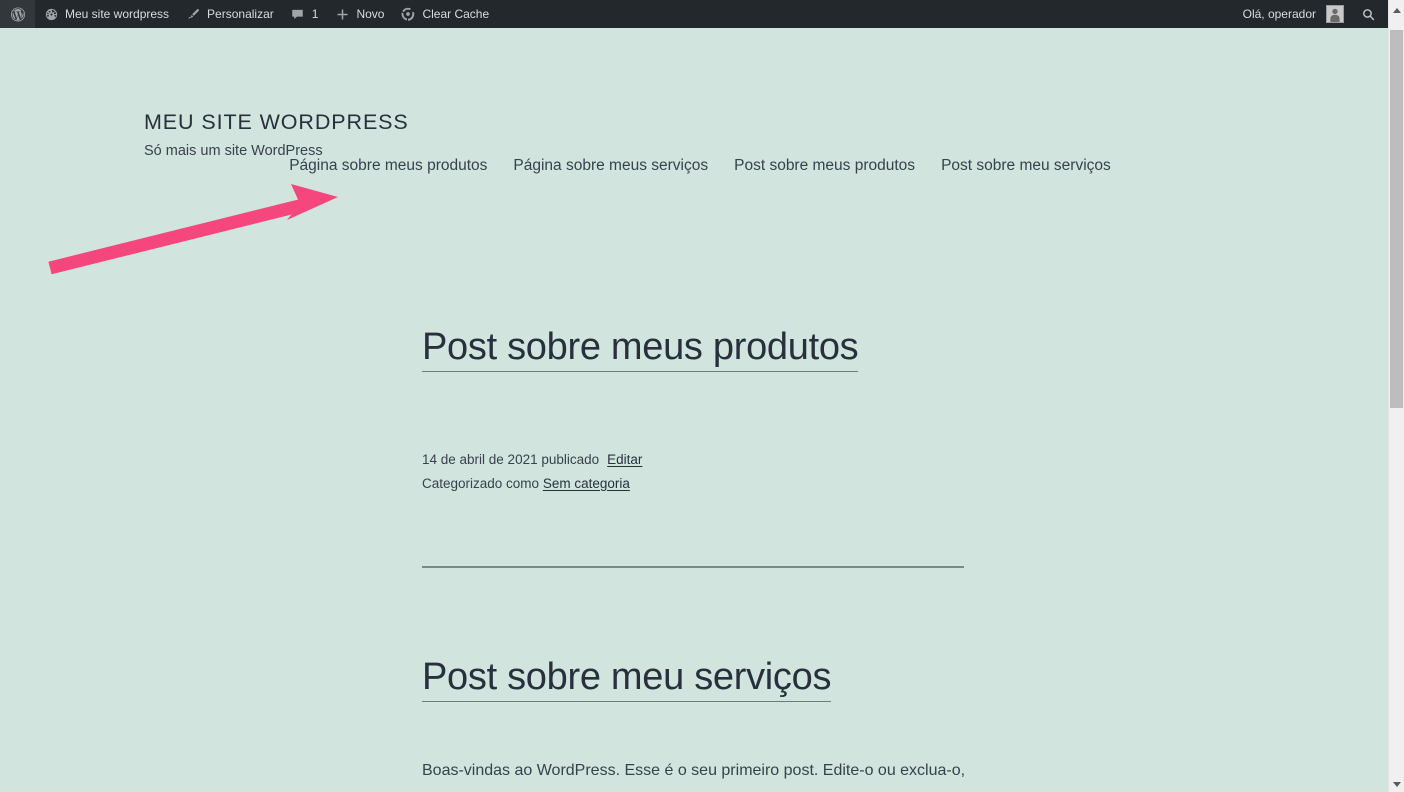  Describe the element at coordinates (772, 484) in the screenshot. I see `post-meta-category-row: Categorizado como Sem categoria` at that location.